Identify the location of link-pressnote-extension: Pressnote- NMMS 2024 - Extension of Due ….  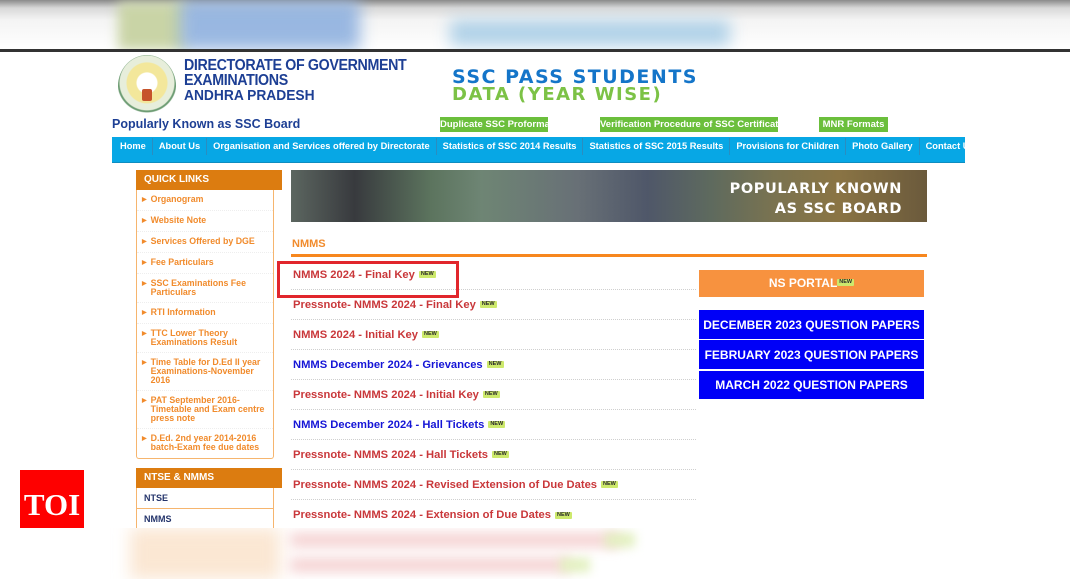
(422, 515).